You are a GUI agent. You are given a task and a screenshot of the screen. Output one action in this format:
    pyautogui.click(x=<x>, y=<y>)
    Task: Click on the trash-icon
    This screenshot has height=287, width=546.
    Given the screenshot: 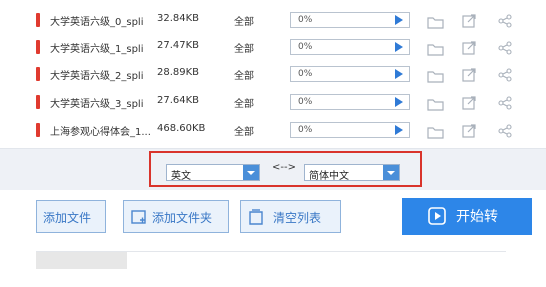 What is the action you would take?
    pyautogui.click(x=256, y=217)
    